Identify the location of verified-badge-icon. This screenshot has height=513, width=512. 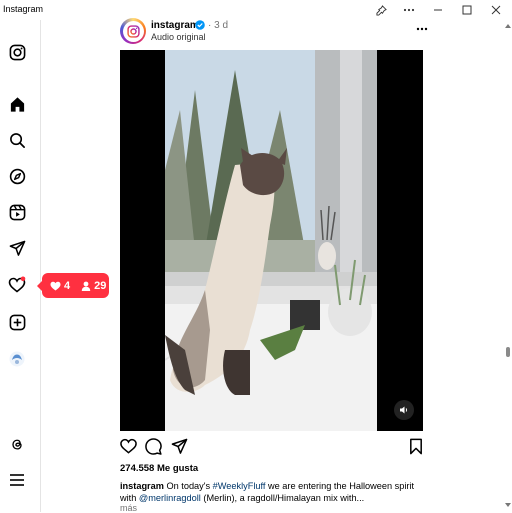
(200, 25).